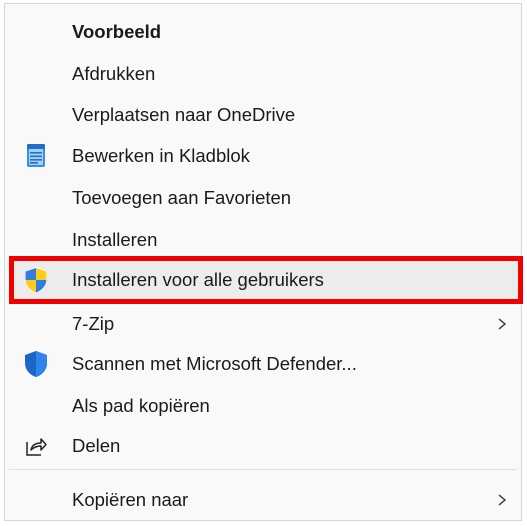 The width and height of the screenshot is (527, 526). What do you see at coordinates (263, 469) in the screenshot?
I see `menu-separator` at bounding box center [263, 469].